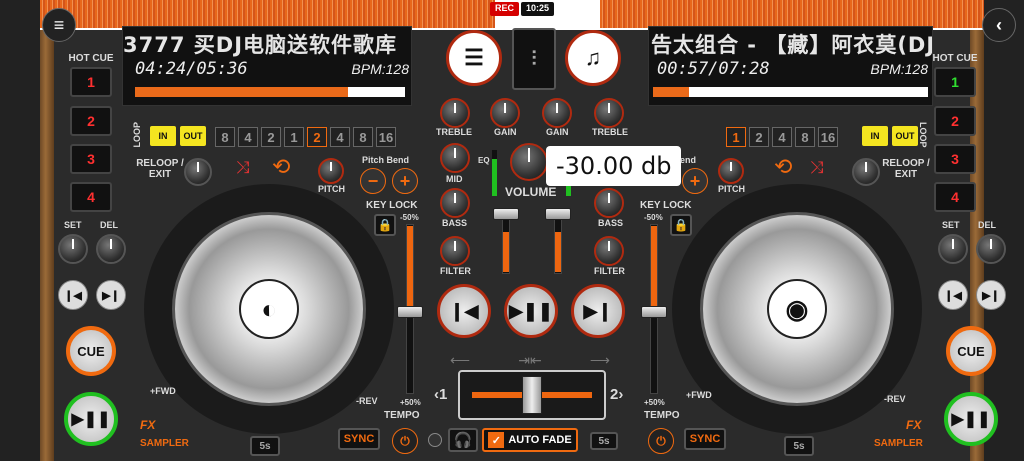 This screenshot has height=461, width=1024. I want to click on deck-b-loop-size-0: 1, so click(736, 137).